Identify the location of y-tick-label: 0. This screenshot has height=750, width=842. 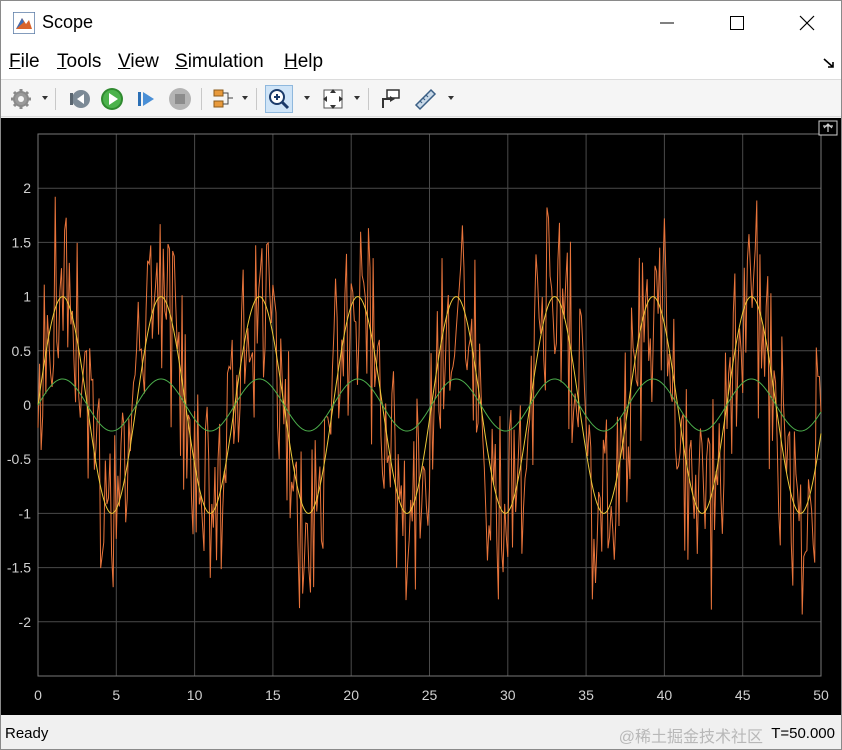
(27, 405).